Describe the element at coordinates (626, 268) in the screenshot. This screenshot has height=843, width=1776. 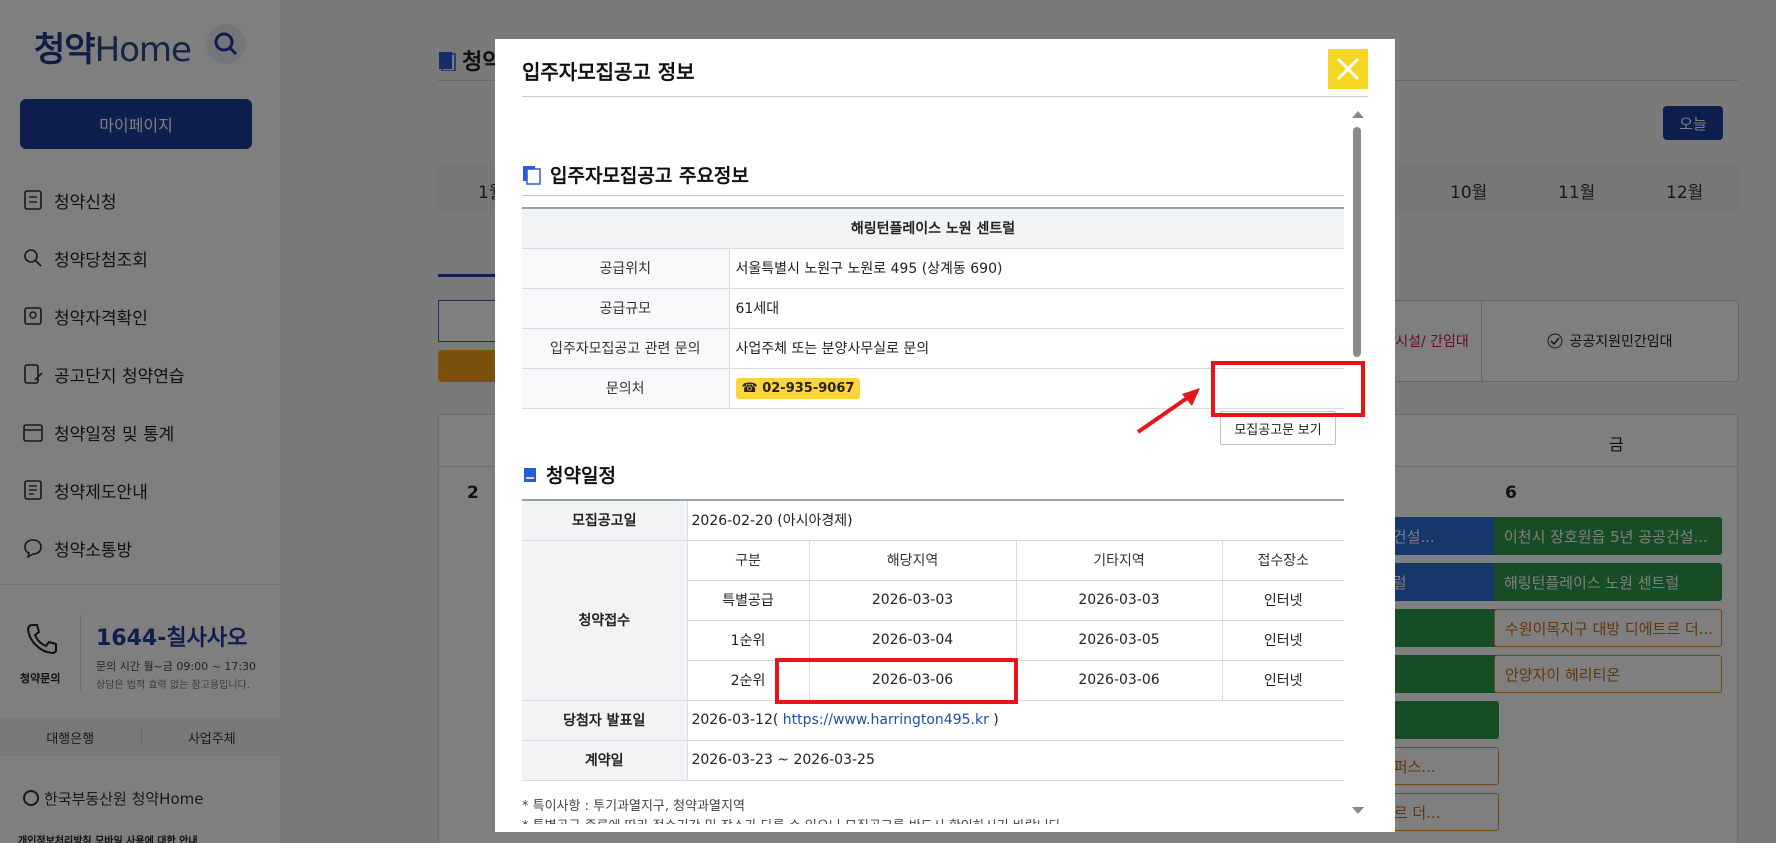
I see `info-label: 공급위치` at that location.